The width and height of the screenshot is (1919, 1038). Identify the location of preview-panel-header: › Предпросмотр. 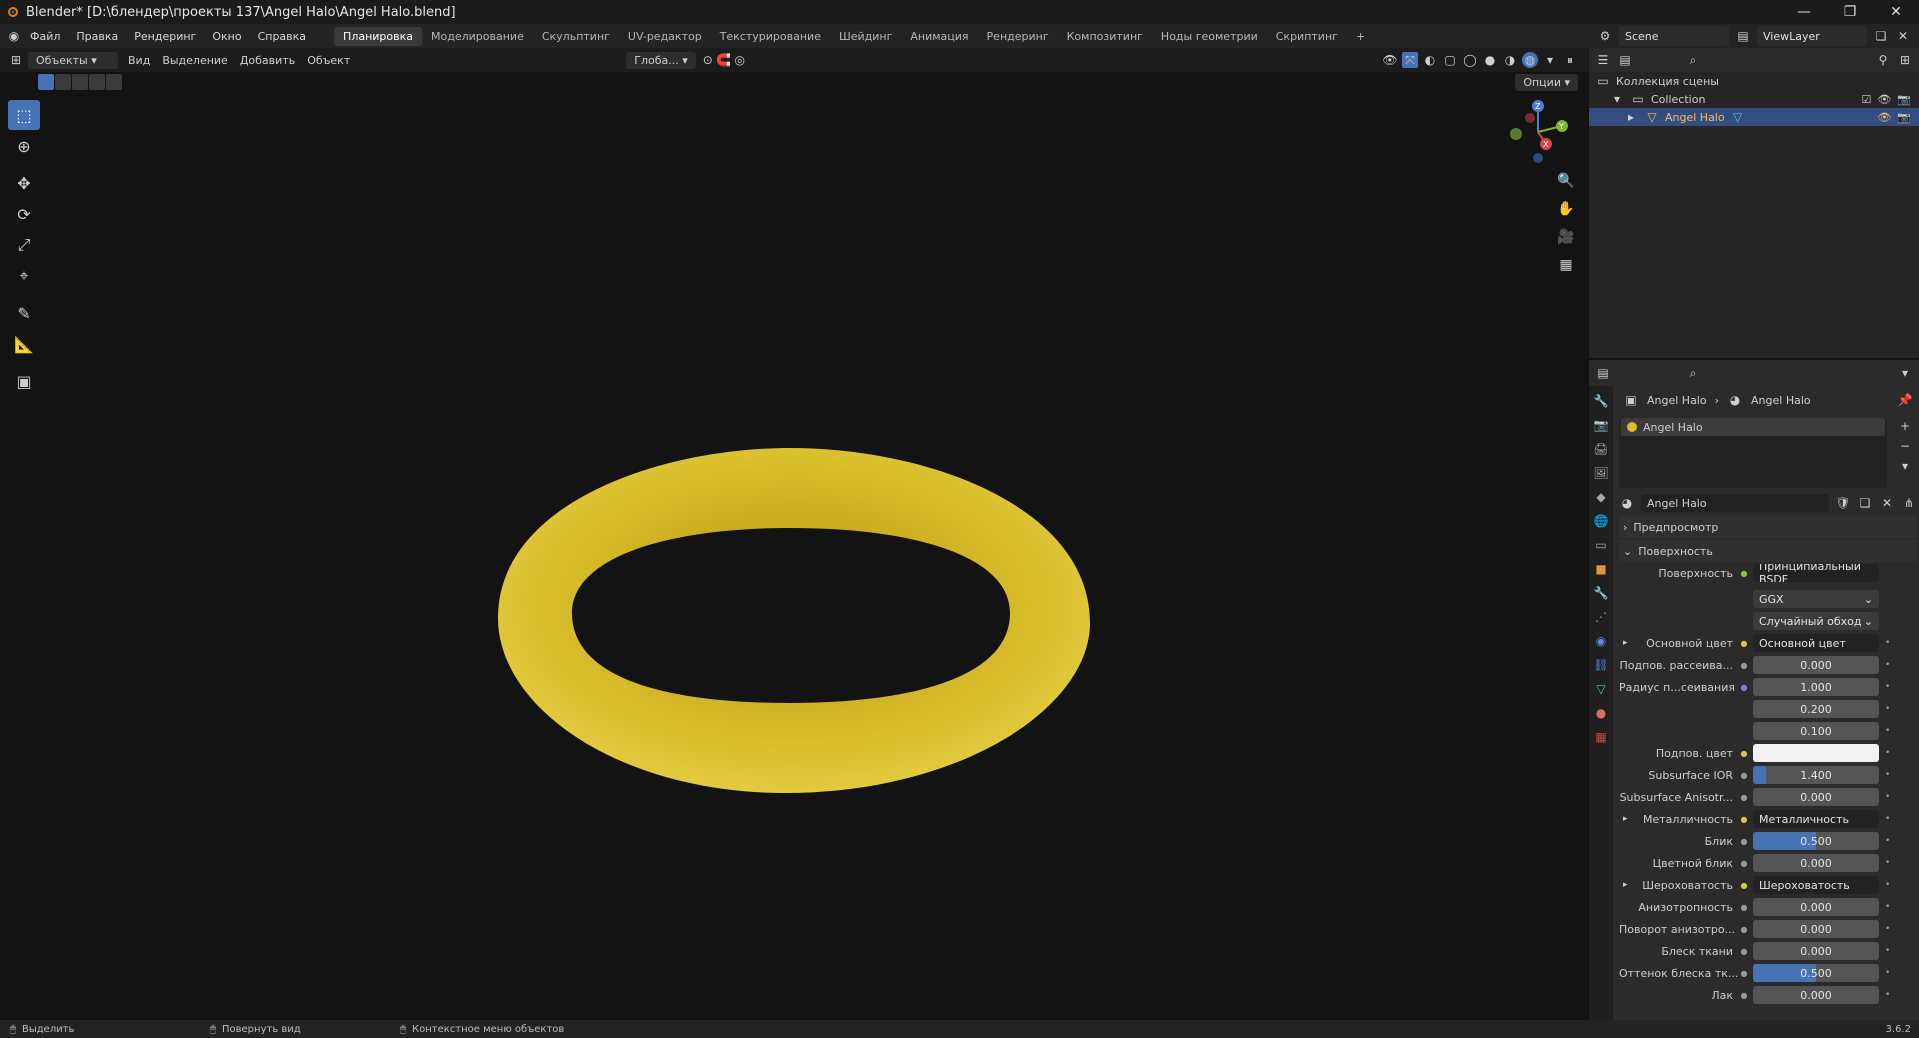
(1768, 527).